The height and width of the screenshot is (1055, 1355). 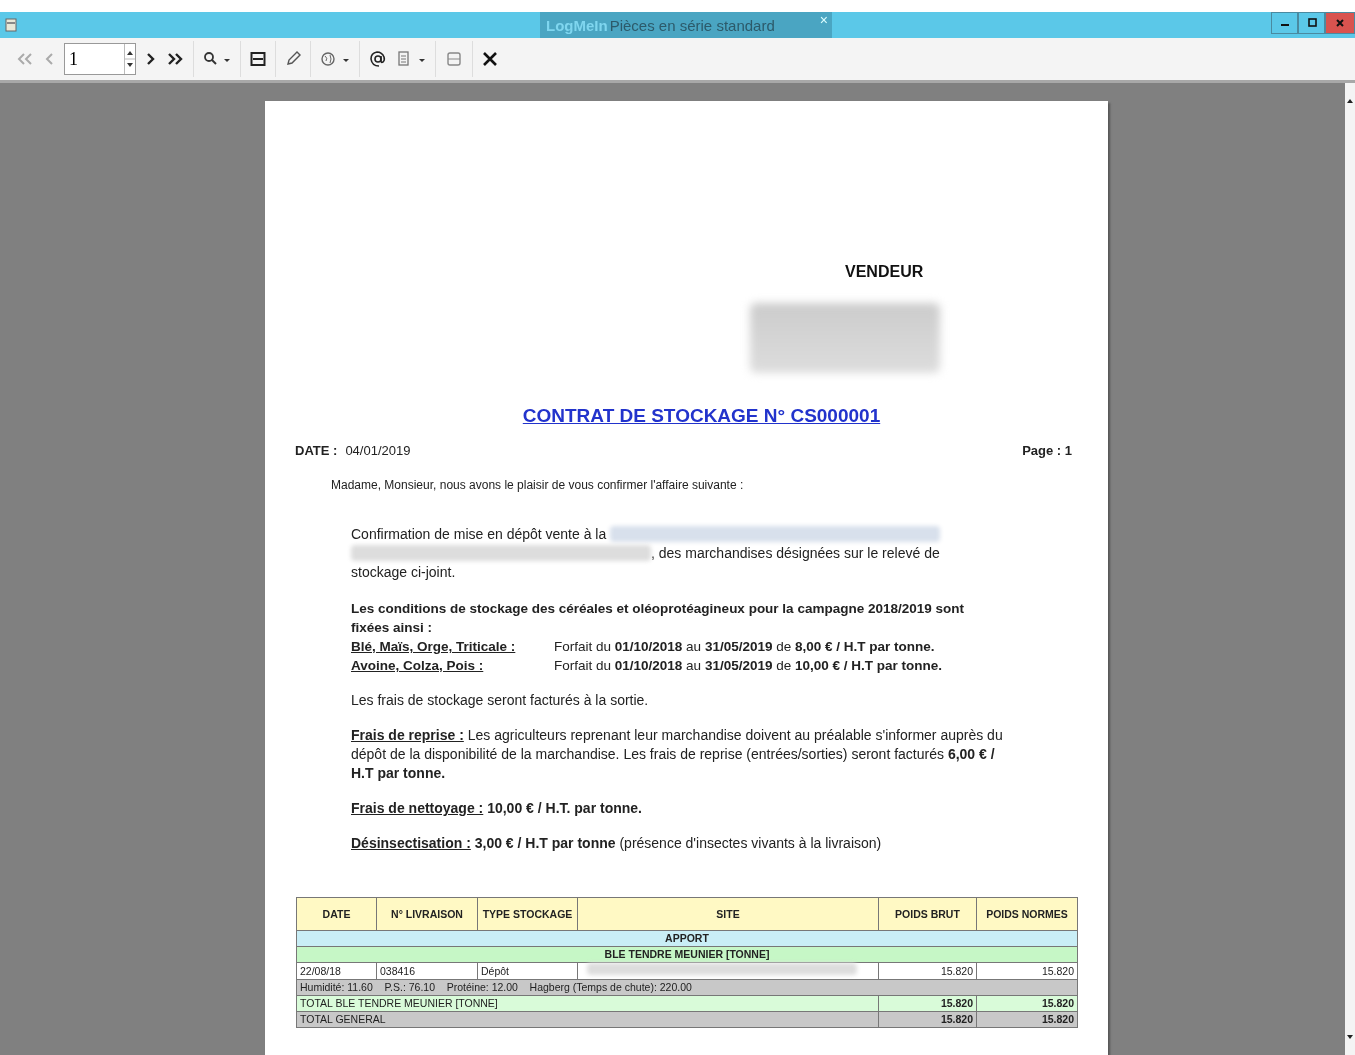 What do you see at coordinates (885, 272) in the screenshot?
I see `seller-label: VENDEUR` at bounding box center [885, 272].